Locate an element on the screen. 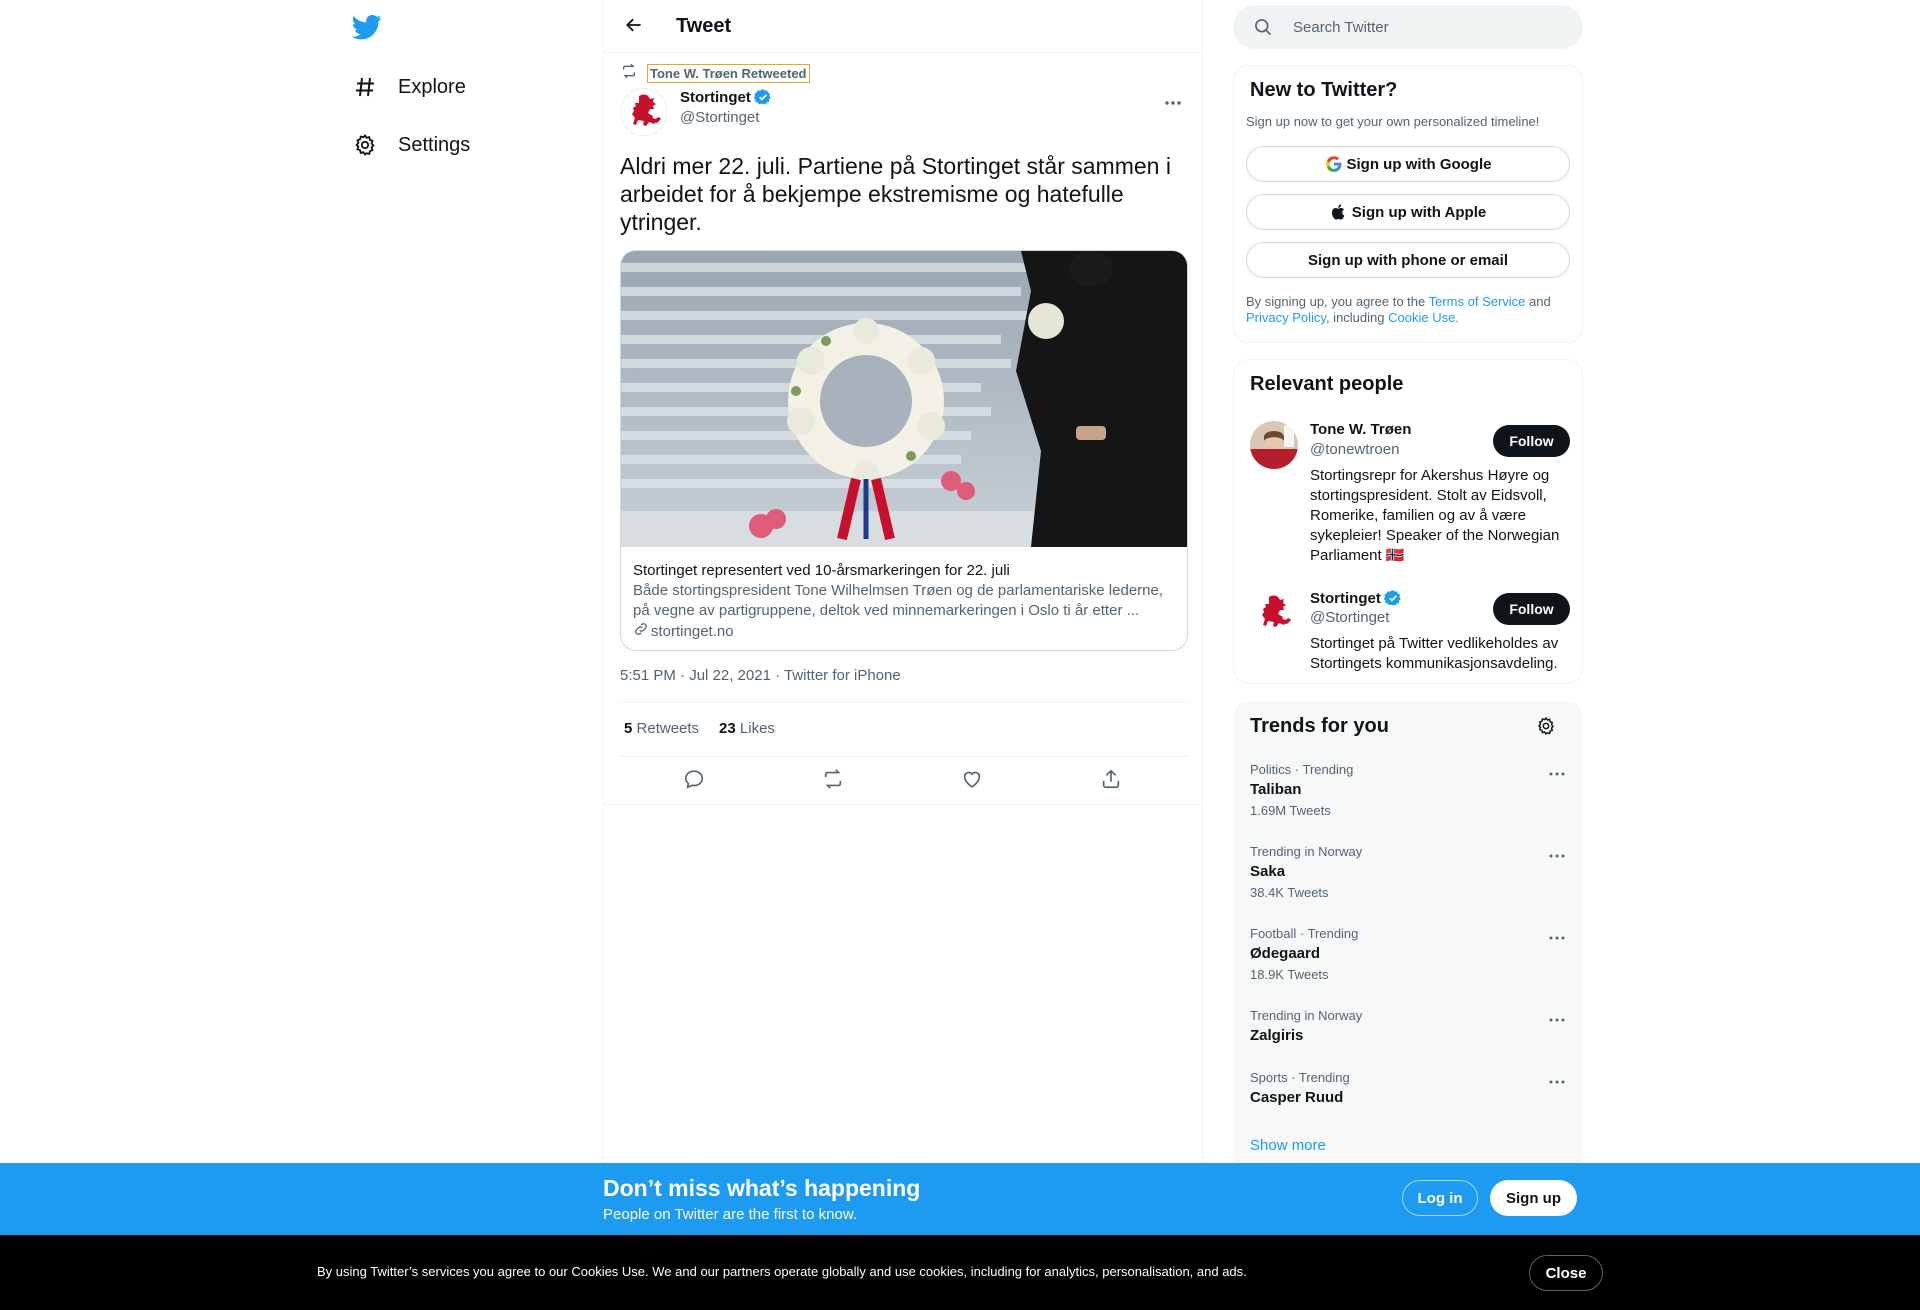  hashtag-icon is located at coordinates (365, 87).